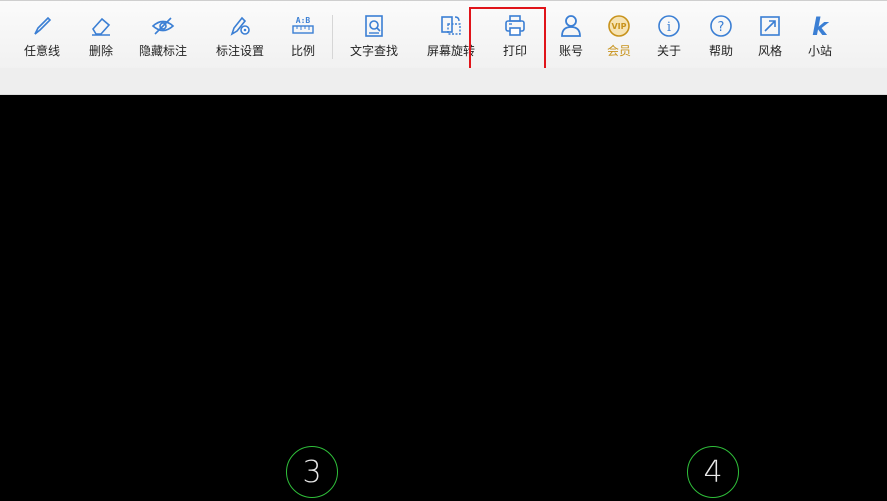  Describe the element at coordinates (239, 51) in the screenshot. I see `annotation-settings-label: 标注设置` at that location.